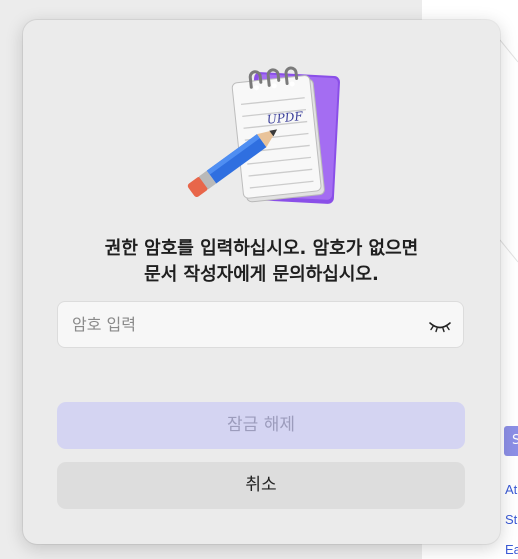 The height and width of the screenshot is (559, 518). I want to click on password-input, so click(238, 324).